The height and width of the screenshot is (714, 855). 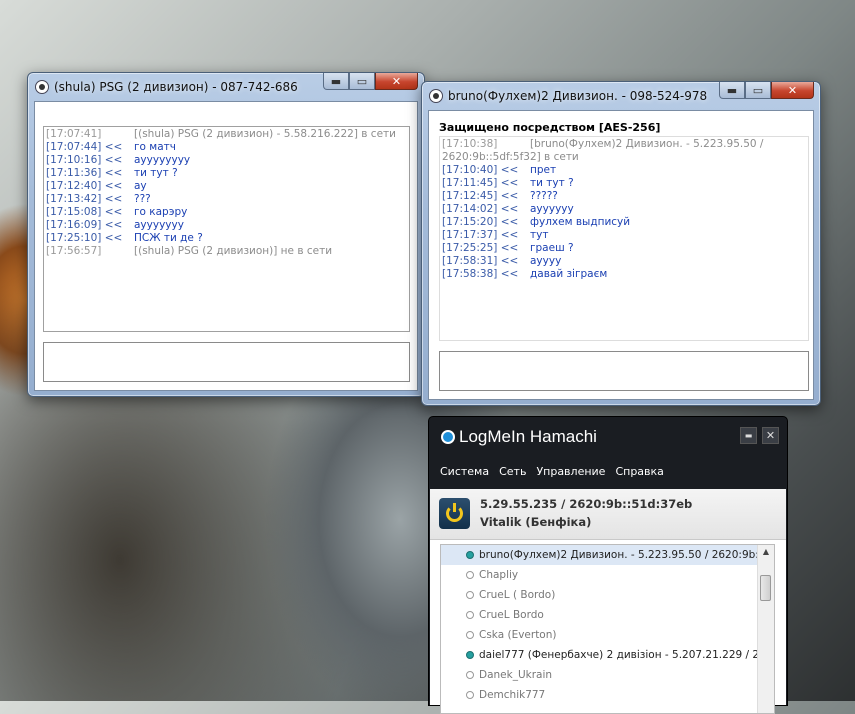 I want to click on chat-line-text: фулхем выдписуй, so click(x=580, y=222).